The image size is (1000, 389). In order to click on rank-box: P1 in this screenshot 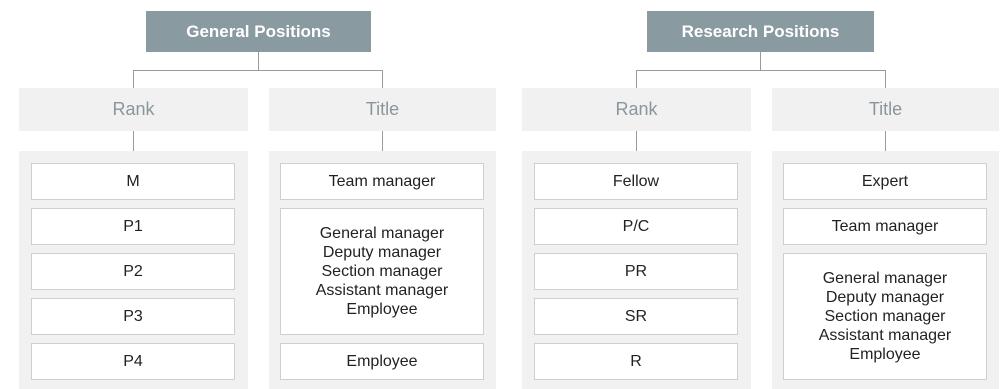, I will do `click(133, 226)`.